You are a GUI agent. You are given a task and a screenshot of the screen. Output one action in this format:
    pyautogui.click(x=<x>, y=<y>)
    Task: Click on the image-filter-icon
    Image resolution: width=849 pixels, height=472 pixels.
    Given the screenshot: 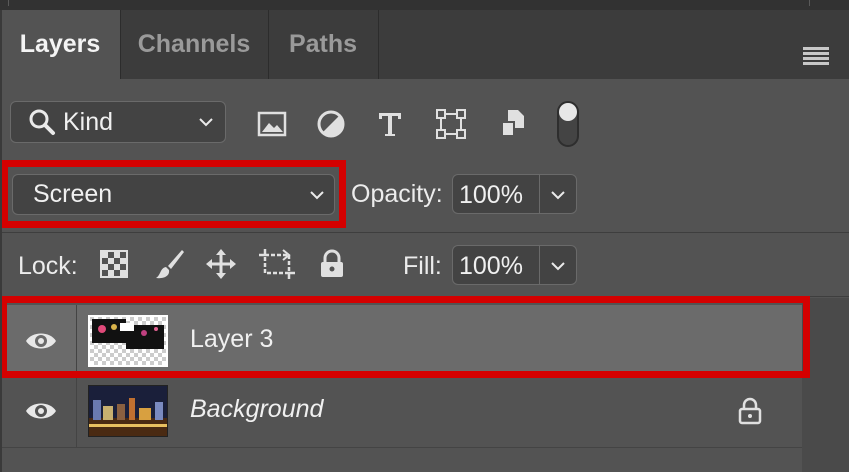 What is the action you would take?
    pyautogui.click(x=272, y=124)
    